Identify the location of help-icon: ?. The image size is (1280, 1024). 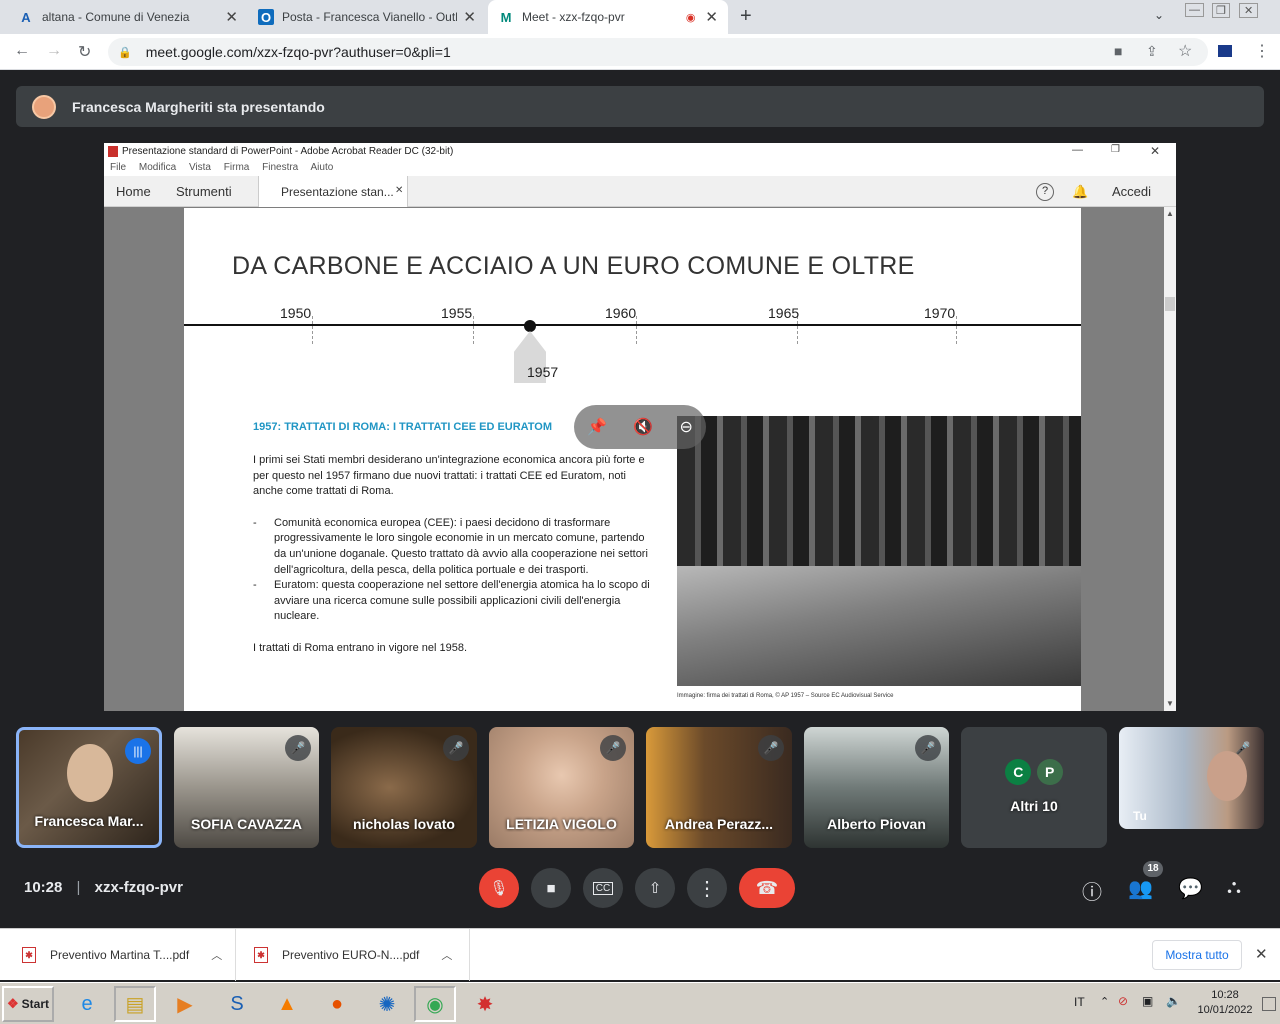
(1045, 192).